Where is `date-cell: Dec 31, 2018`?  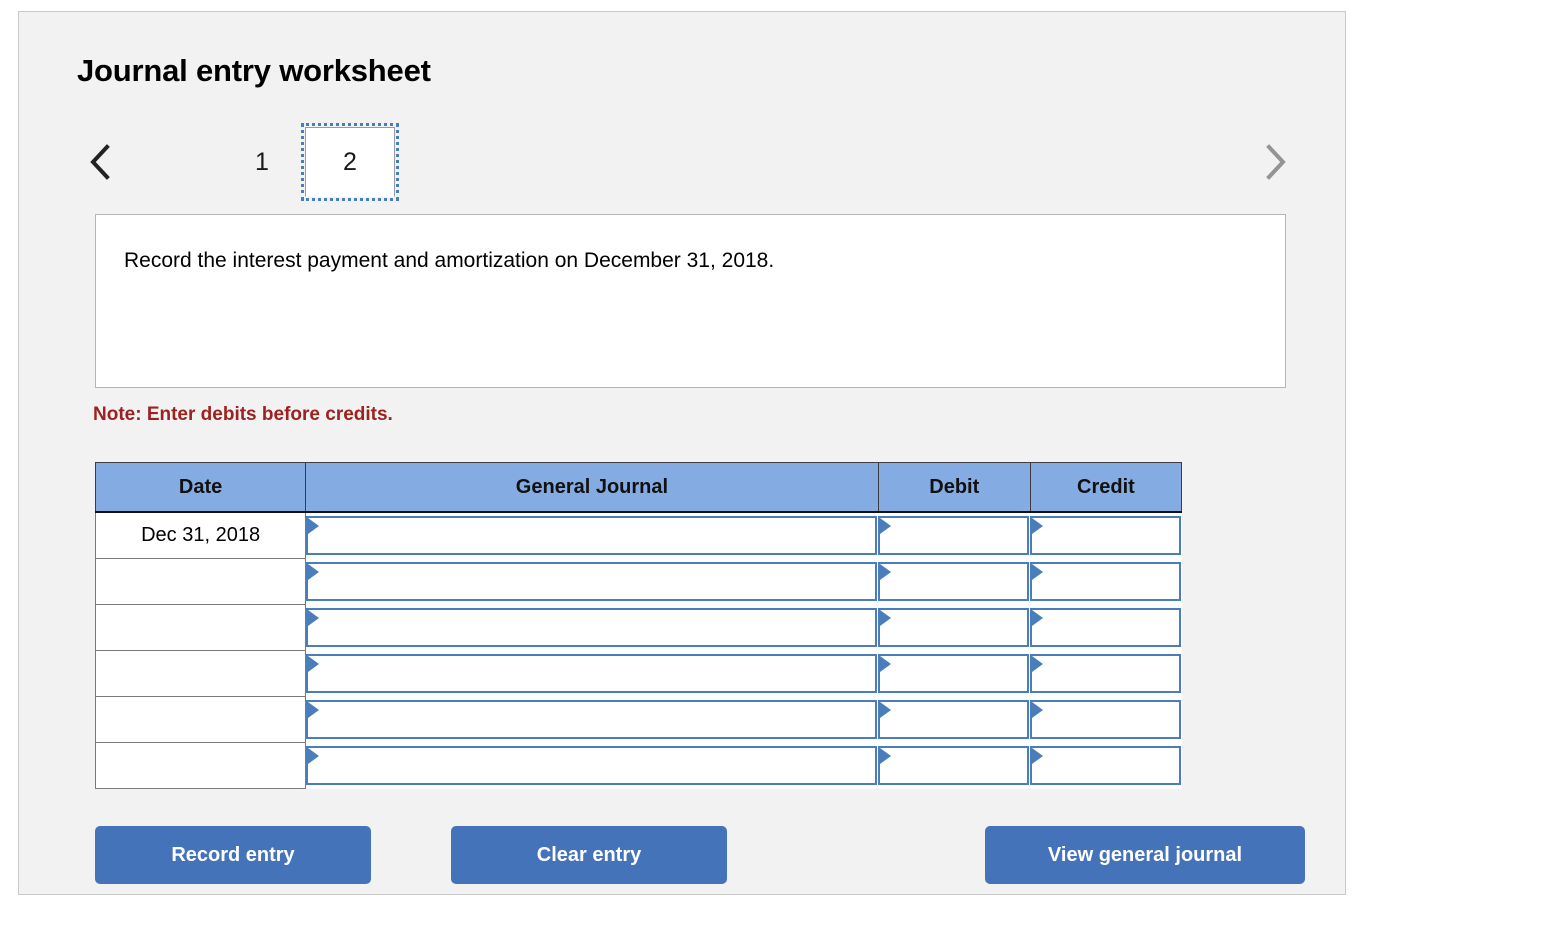
date-cell: Dec 31, 2018 is located at coordinates (200, 535).